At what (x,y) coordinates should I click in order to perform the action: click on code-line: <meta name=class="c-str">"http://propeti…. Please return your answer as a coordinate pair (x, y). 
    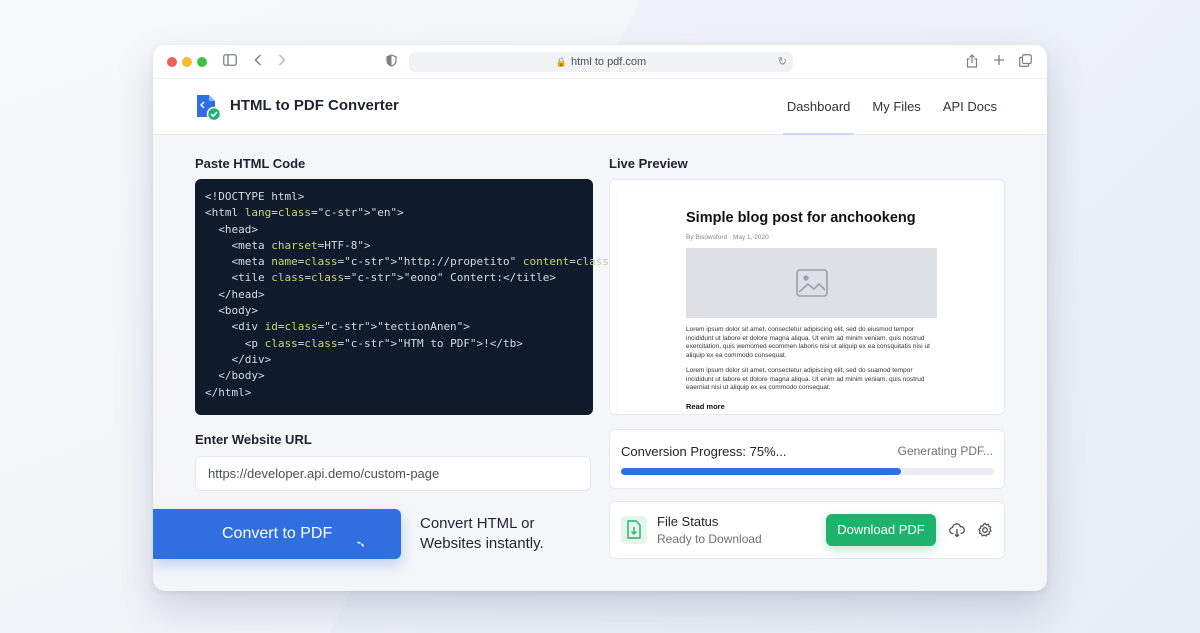
    Looking at the image, I should click on (456, 262).